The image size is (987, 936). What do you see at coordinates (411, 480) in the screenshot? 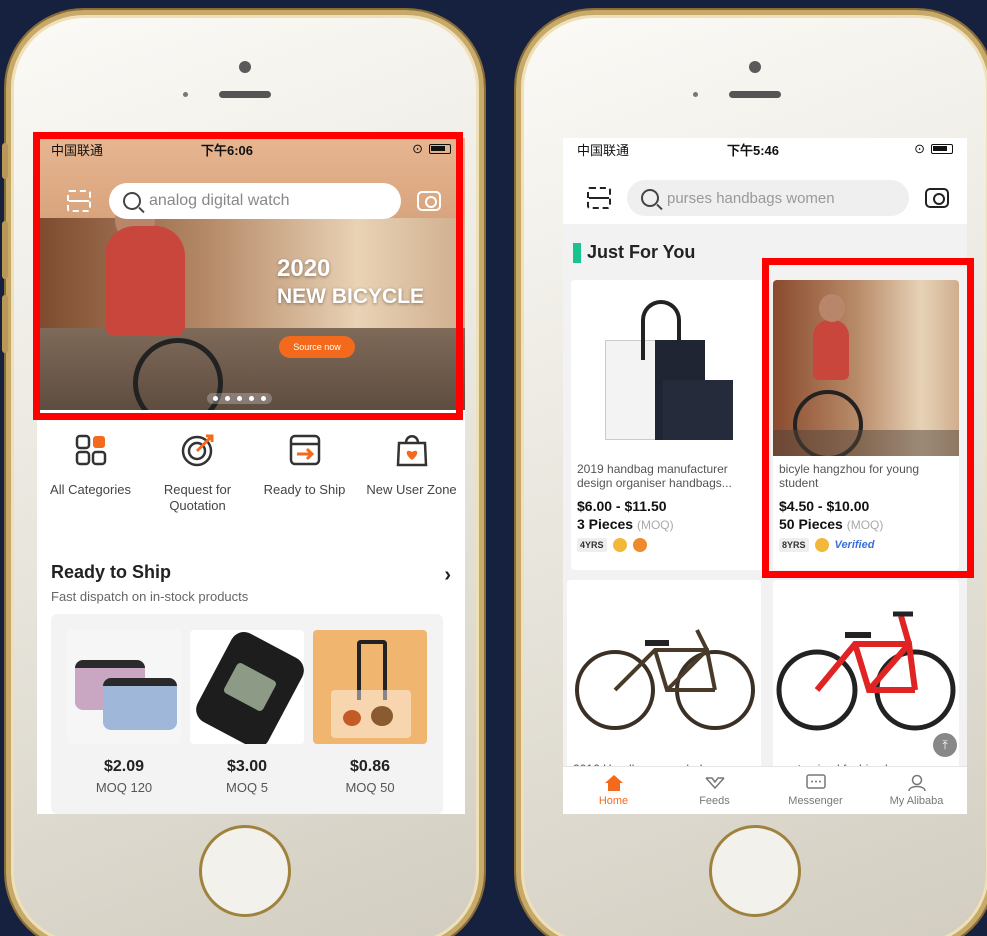
I see `quick-link-new-user: New User Zone` at bounding box center [411, 480].